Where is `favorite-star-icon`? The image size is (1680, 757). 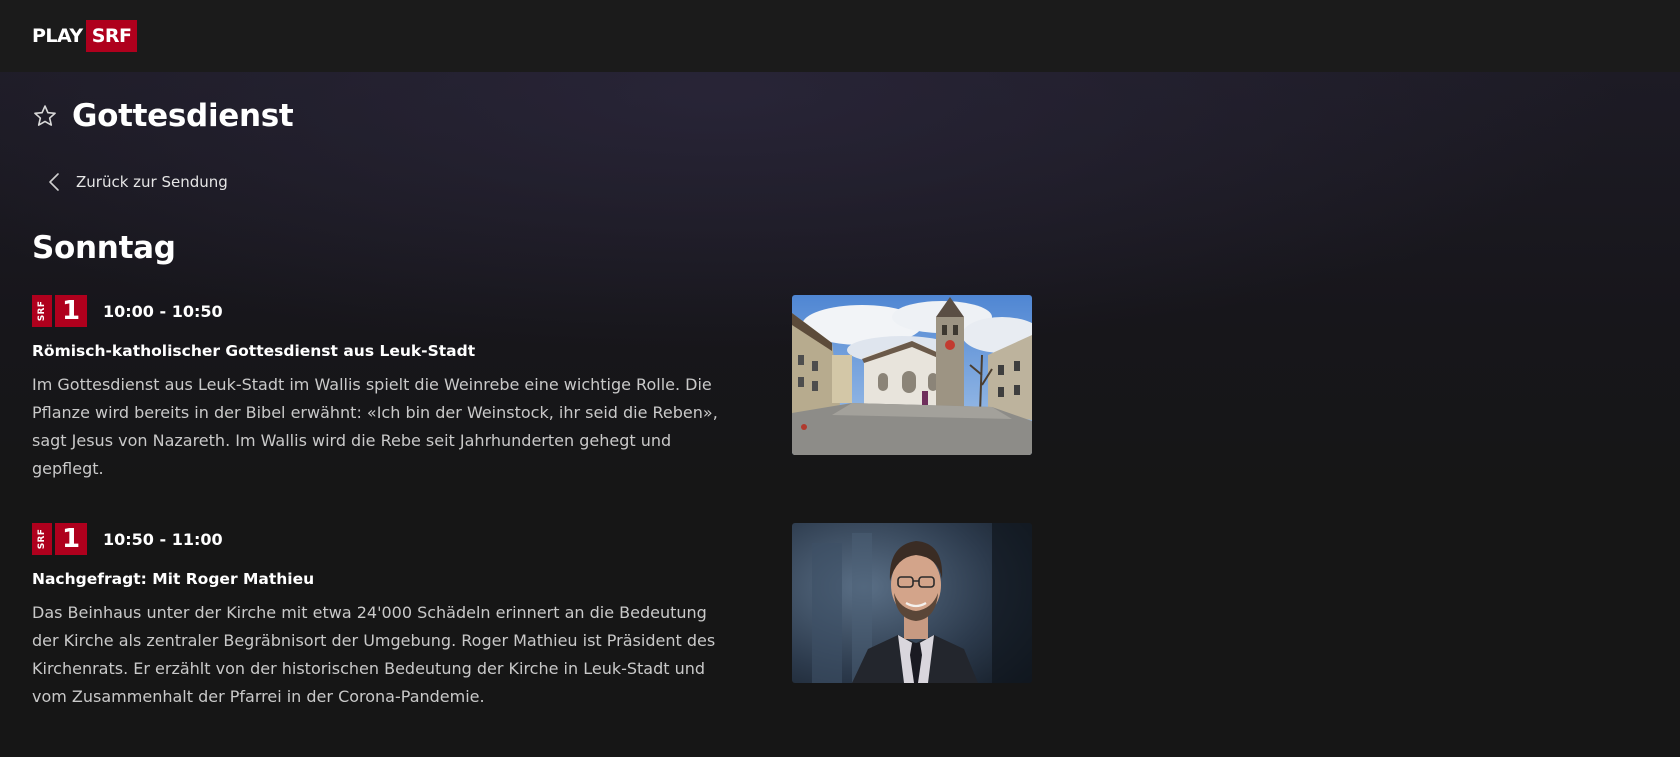 favorite-star-icon is located at coordinates (45, 116).